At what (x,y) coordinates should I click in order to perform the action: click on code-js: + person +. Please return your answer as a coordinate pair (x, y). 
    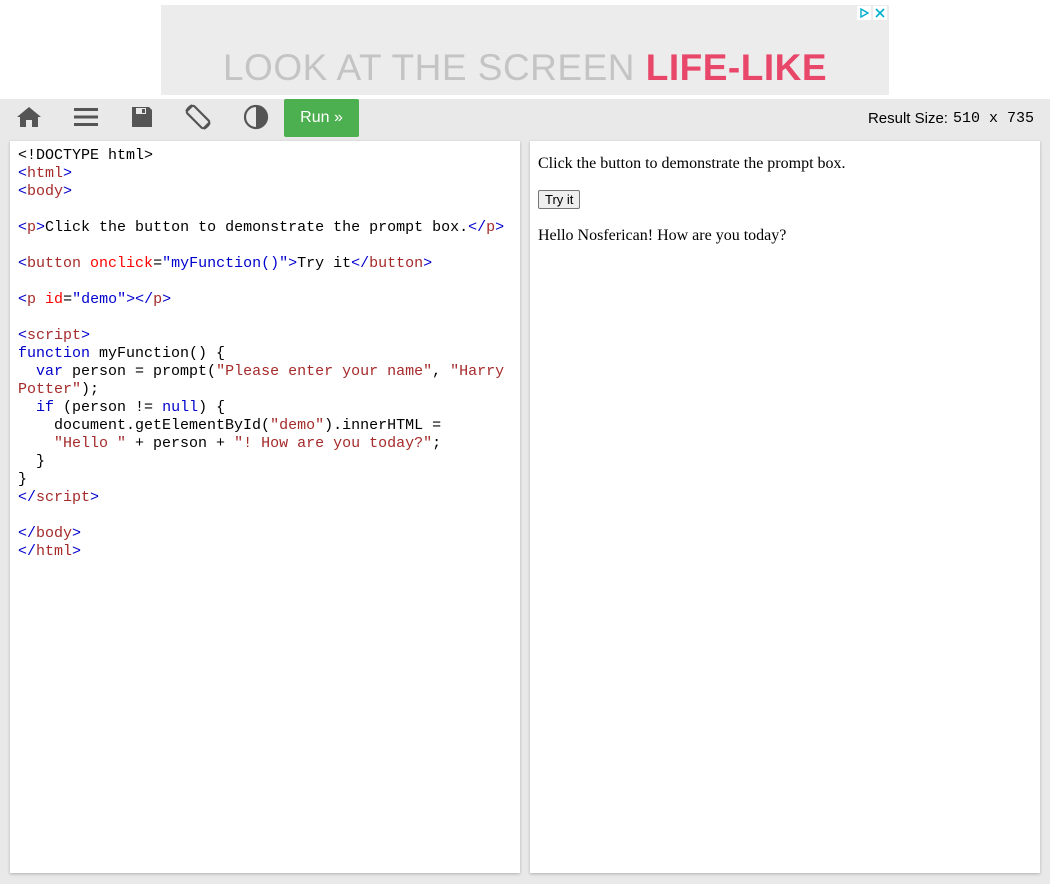
    Looking at the image, I should click on (180, 443).